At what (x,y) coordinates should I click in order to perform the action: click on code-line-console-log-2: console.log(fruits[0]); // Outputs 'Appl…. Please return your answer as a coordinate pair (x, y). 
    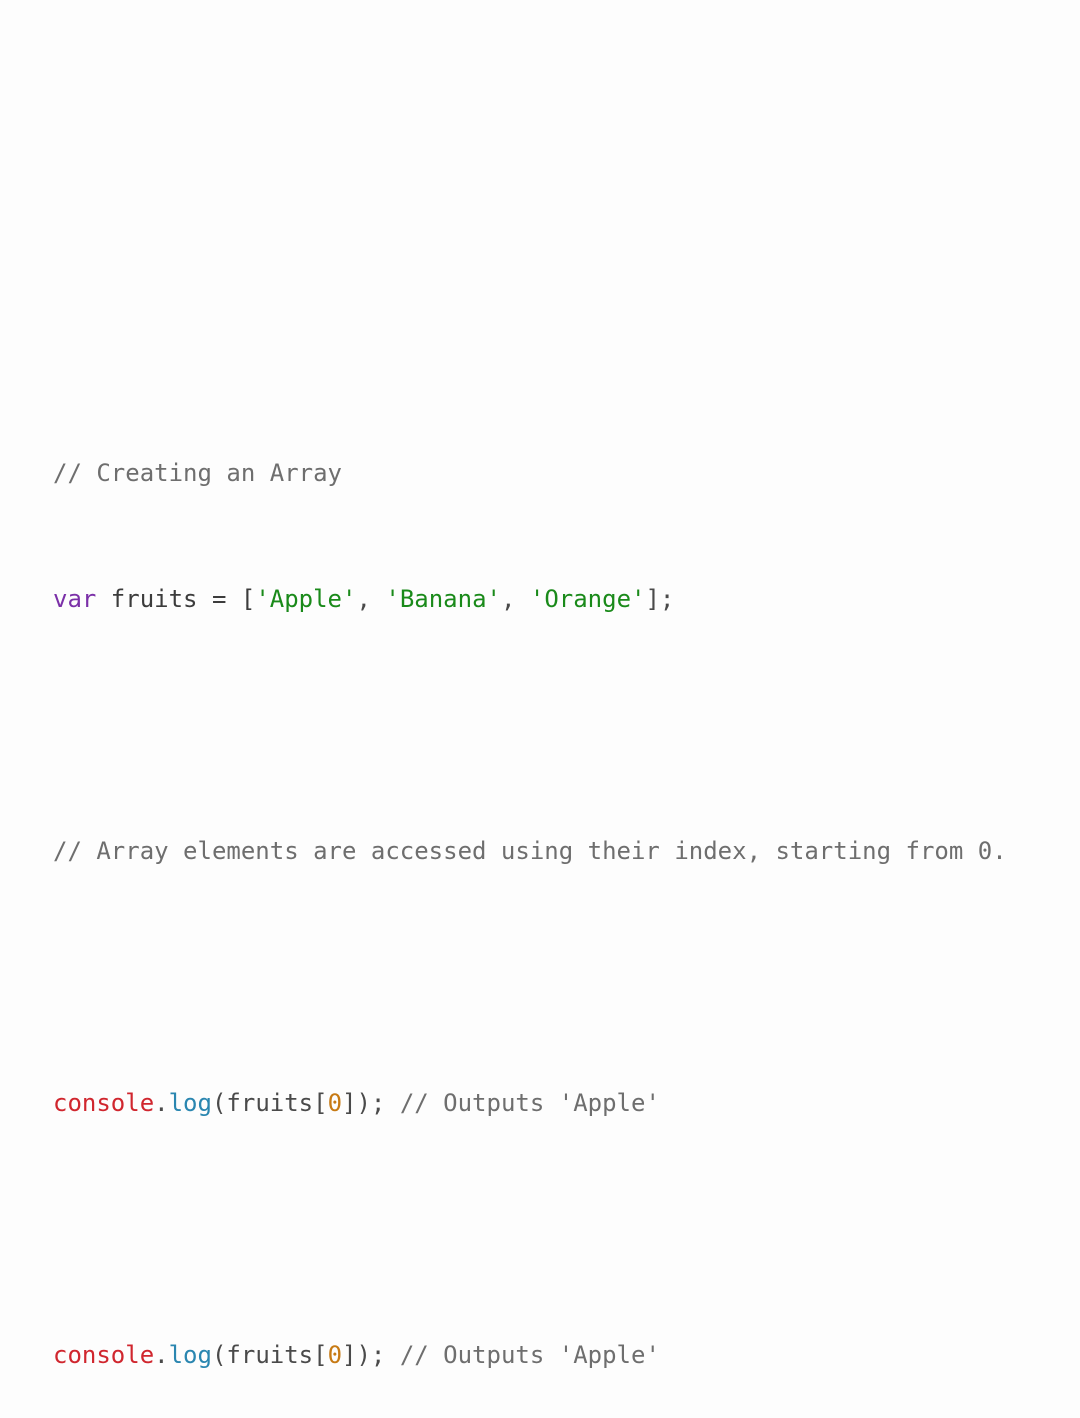
    Looking at the image, I should click on (530, 1355).